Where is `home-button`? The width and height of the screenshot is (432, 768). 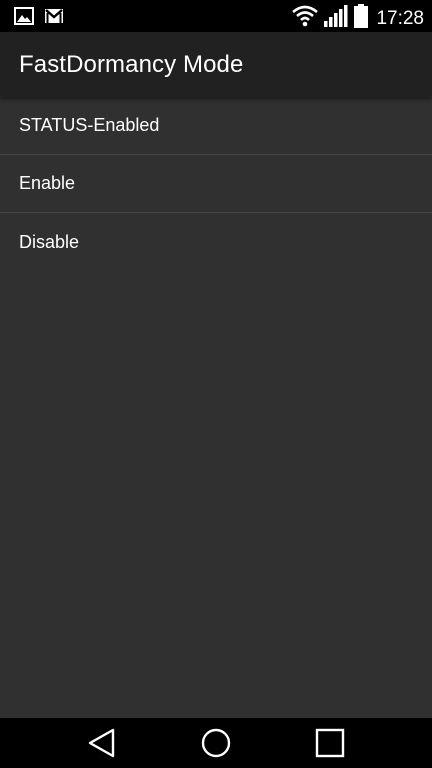 home-button is located at coordinates (216, 743).